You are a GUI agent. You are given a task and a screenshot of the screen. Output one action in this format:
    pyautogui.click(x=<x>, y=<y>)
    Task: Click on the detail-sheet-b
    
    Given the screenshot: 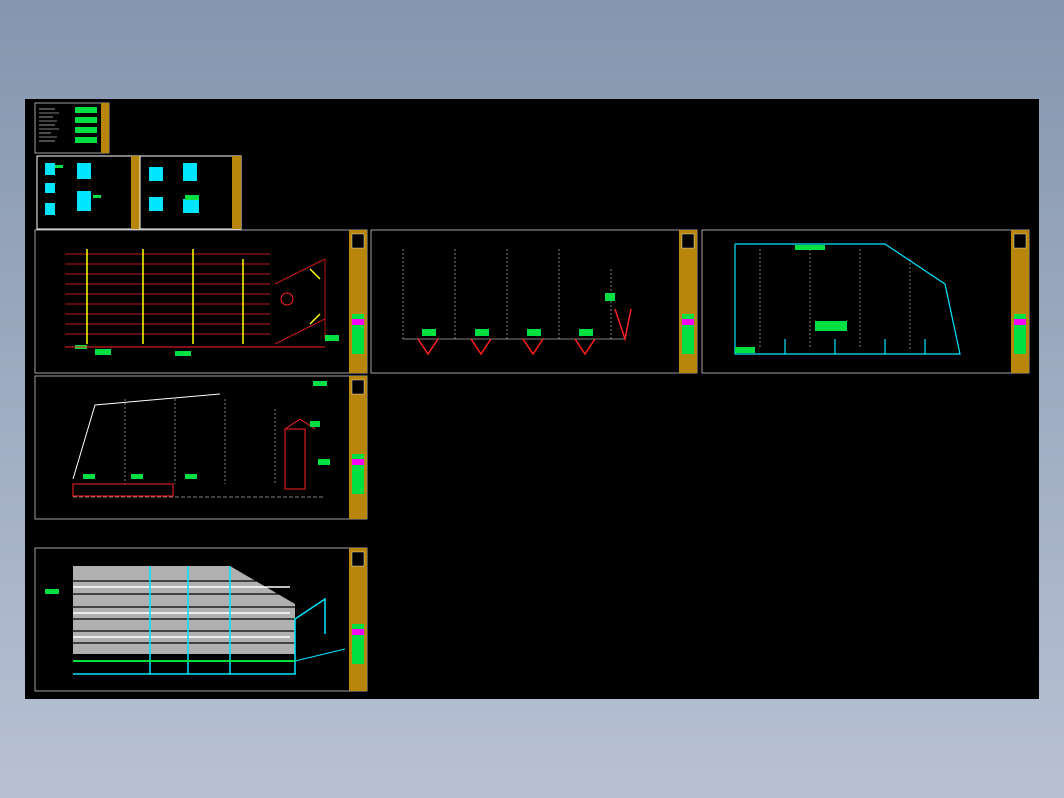 What is the action you would take?
    pyautogui.click(x=190, y=192)
    